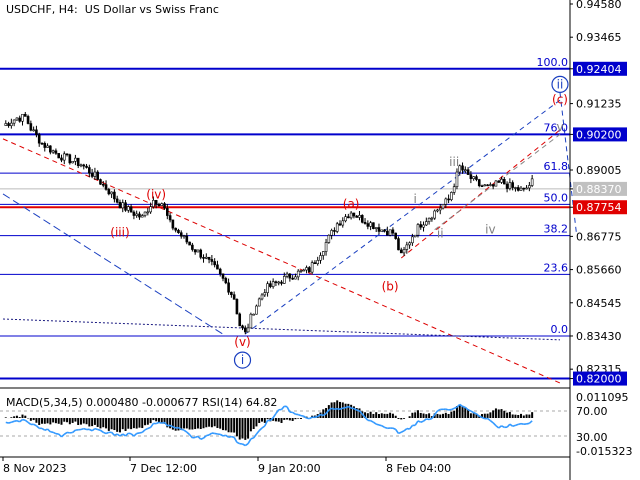 The width and height of the screenshot is (640, 480). What do you see at coordinates (351, 204) in the screenshot?
I see `wave-label: (a)` at bounding box center [351, 204].